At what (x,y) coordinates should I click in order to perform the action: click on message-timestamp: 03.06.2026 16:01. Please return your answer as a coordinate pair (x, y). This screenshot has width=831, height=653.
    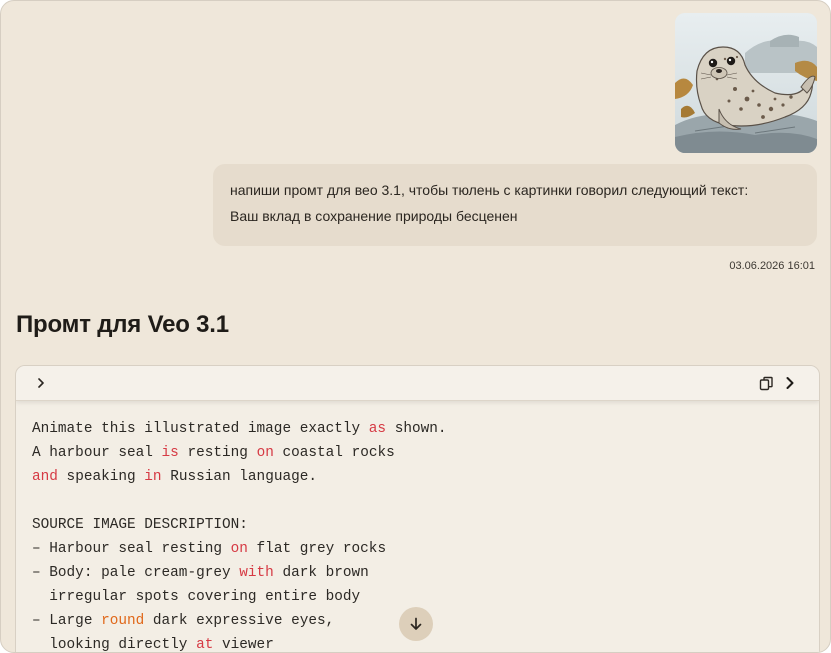
    Looking at the image, I should click on (772, 266).